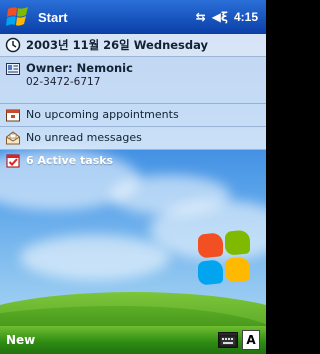  I want to click on appointments-text: No upcoming appointments, so click(102, 114).